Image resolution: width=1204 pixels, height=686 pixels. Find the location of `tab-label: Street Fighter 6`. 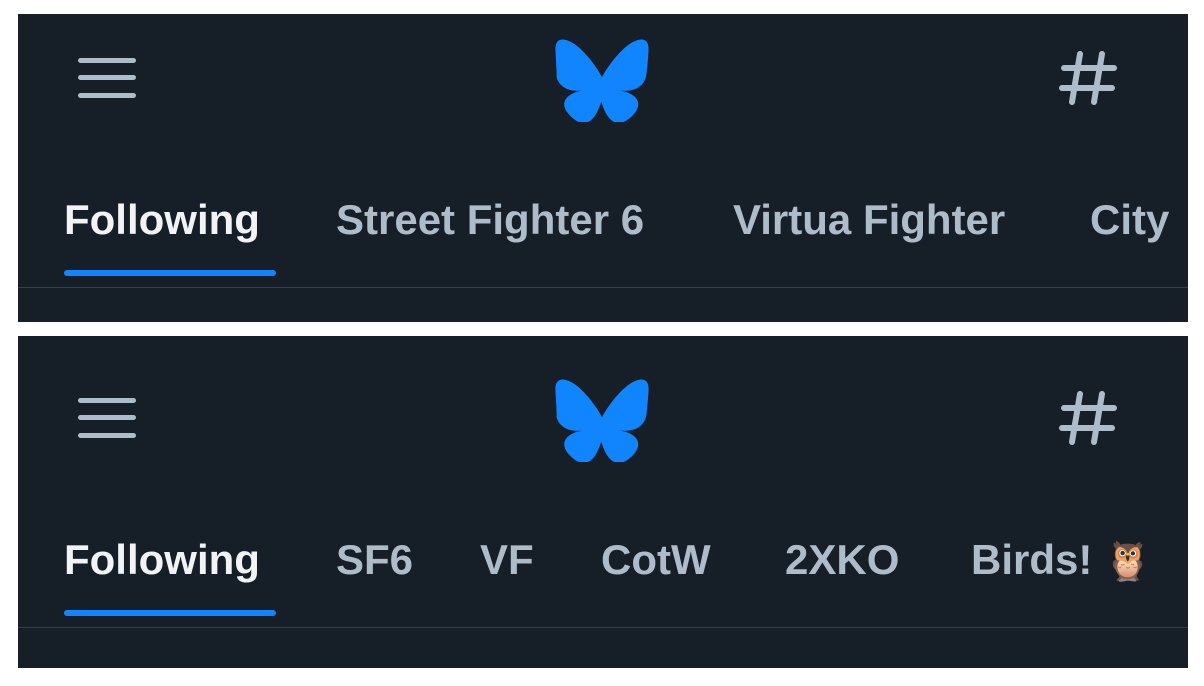

tab-label: Street Fighter 6 is located at coordinates (490, 219).